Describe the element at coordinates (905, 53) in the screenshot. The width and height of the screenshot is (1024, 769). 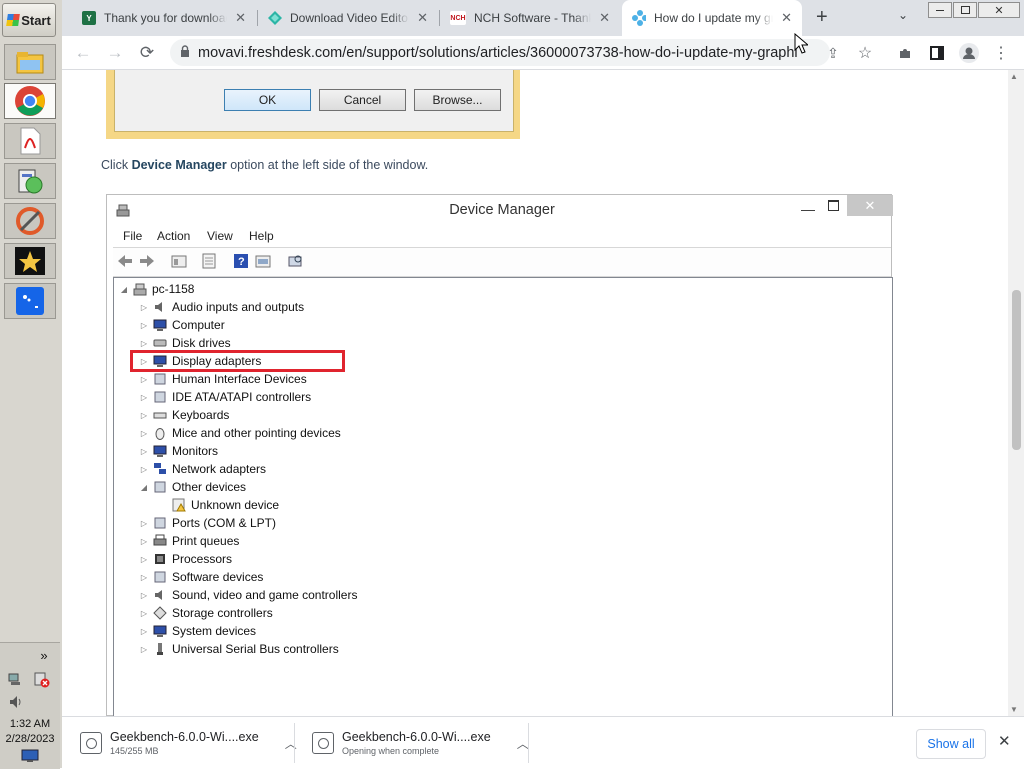
I see `extensions-puzzle-icon` at that location.